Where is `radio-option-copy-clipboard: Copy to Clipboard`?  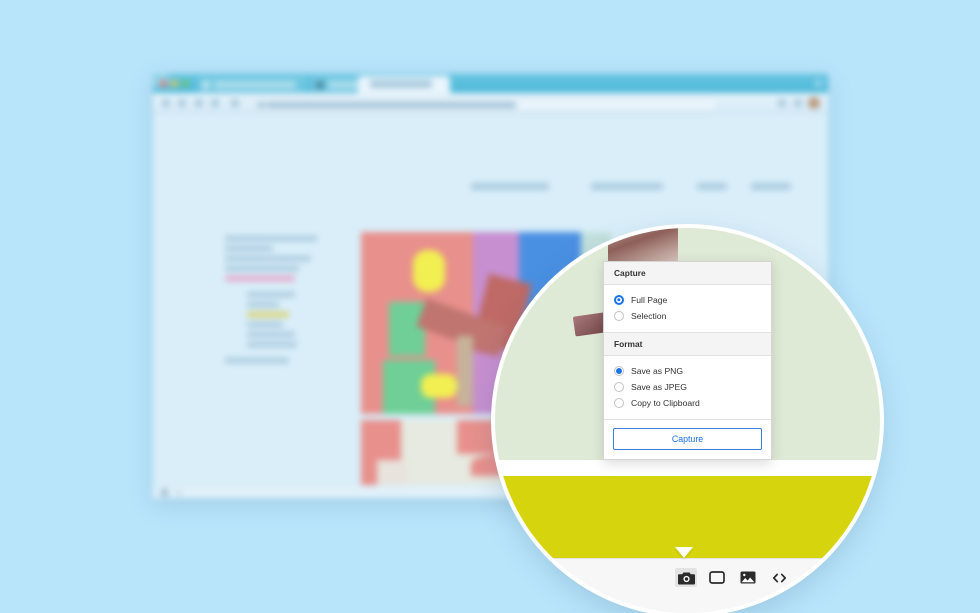
radio-option-copy-clipboard: Copy to Clipboard is located at coordinates (687, 403).